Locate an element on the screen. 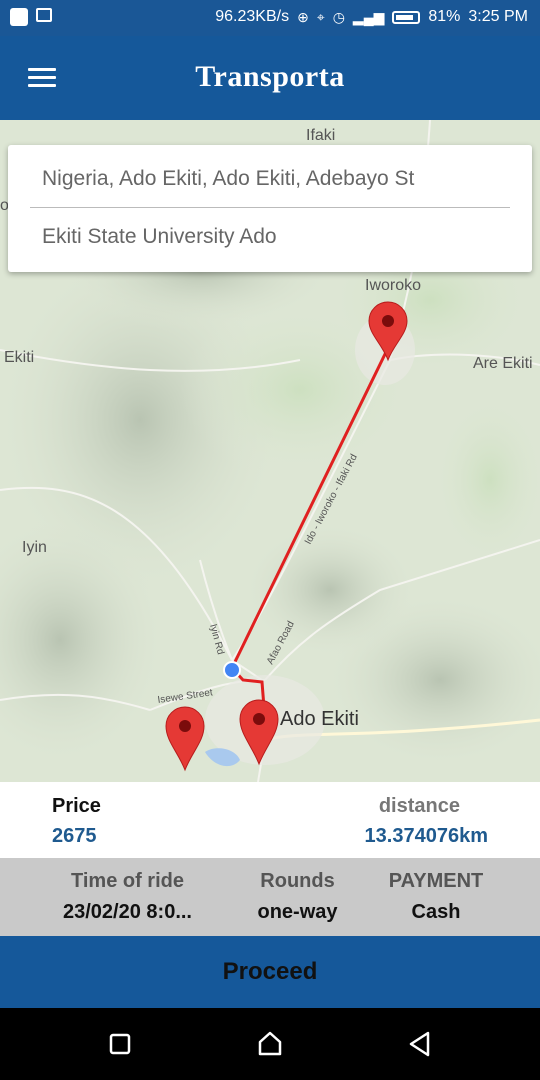  map-label-are-ekiti: Are Ekiti is located at coordinates (503, 363).